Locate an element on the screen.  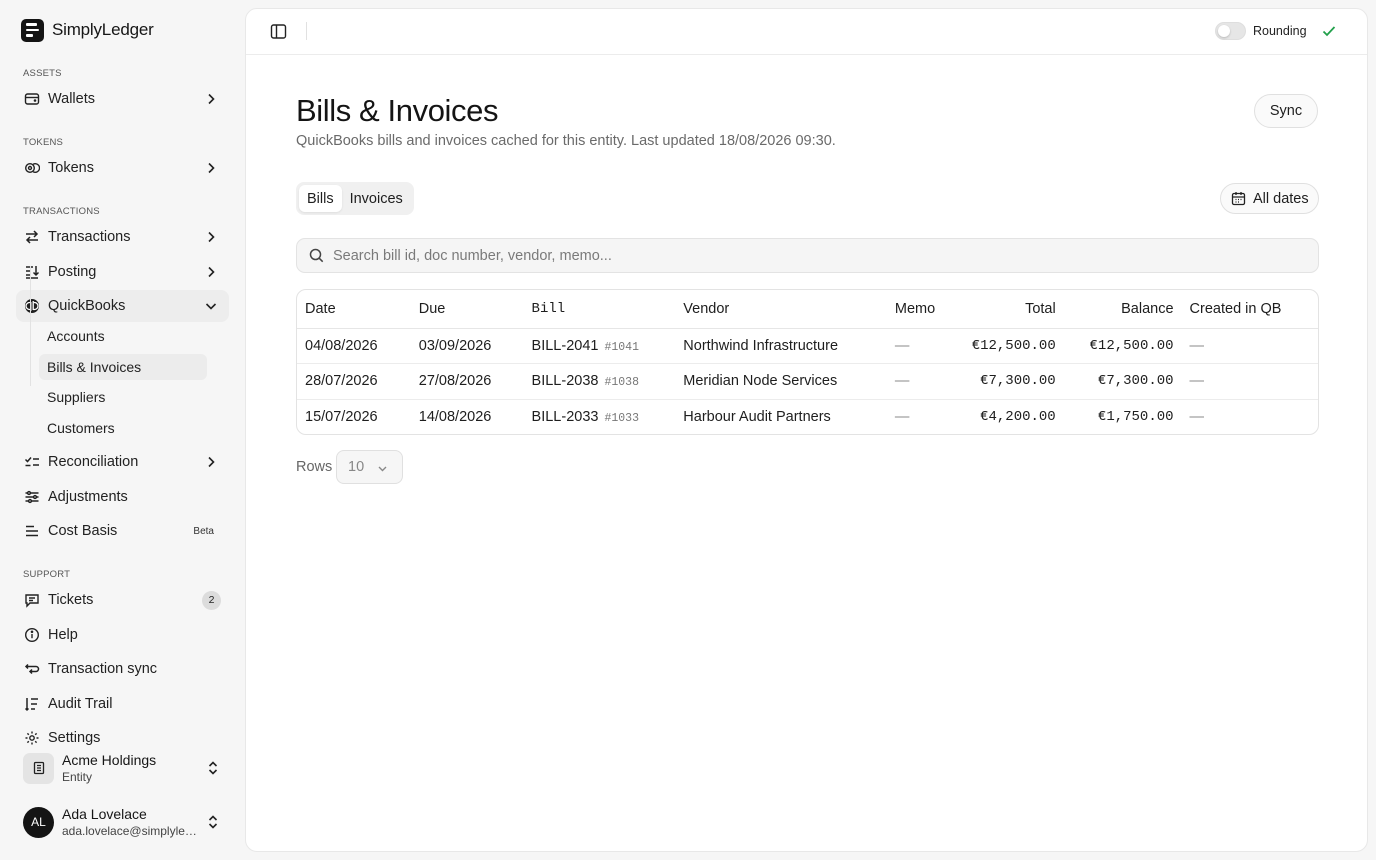
cell-due: 03/09/2026 is located at coordinates (467, 346).